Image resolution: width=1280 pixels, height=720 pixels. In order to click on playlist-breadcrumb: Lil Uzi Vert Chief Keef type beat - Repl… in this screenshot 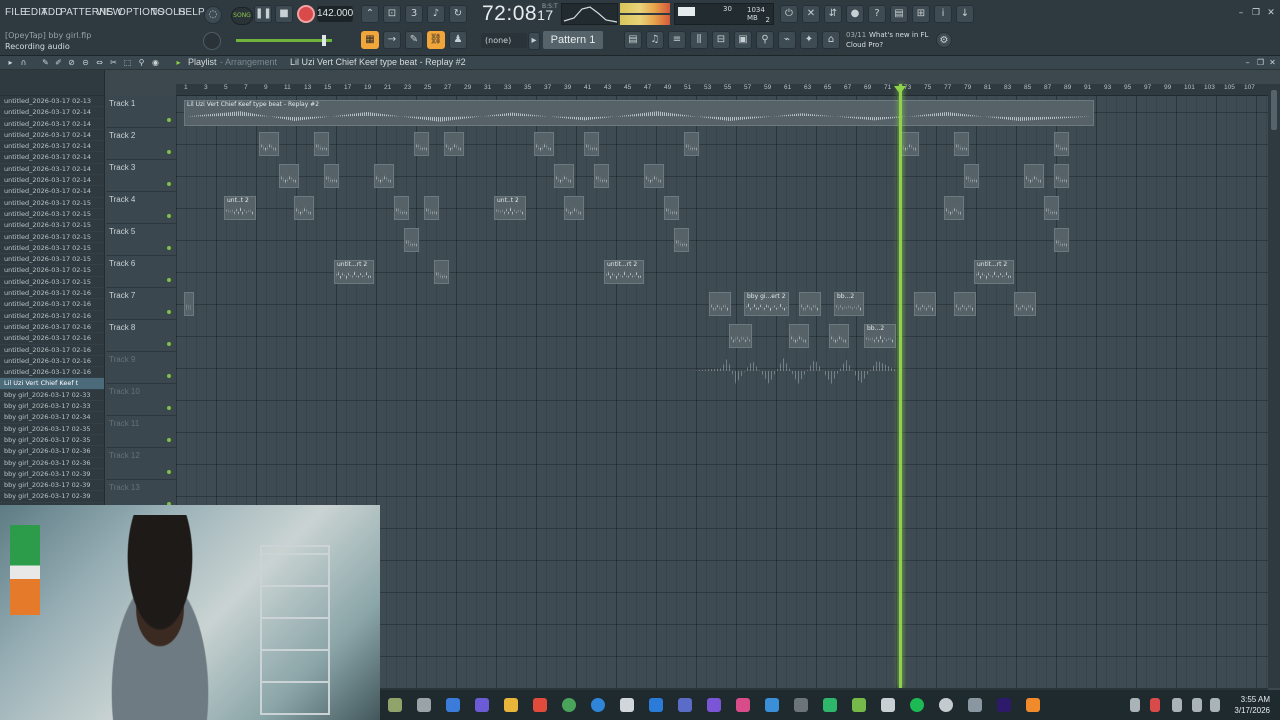, I will do `click(378, 62)`.